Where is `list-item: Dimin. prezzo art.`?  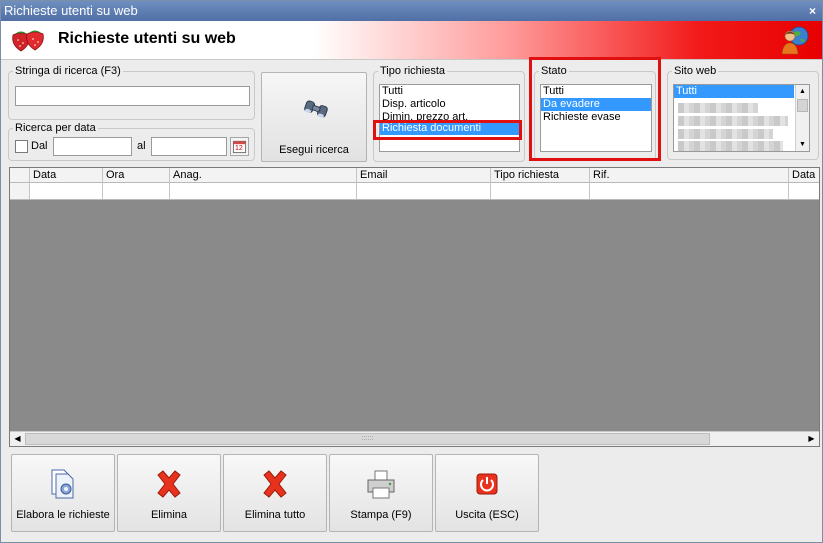
list-item: Dimin. prezzo art. is located at coordinates (449, 115).